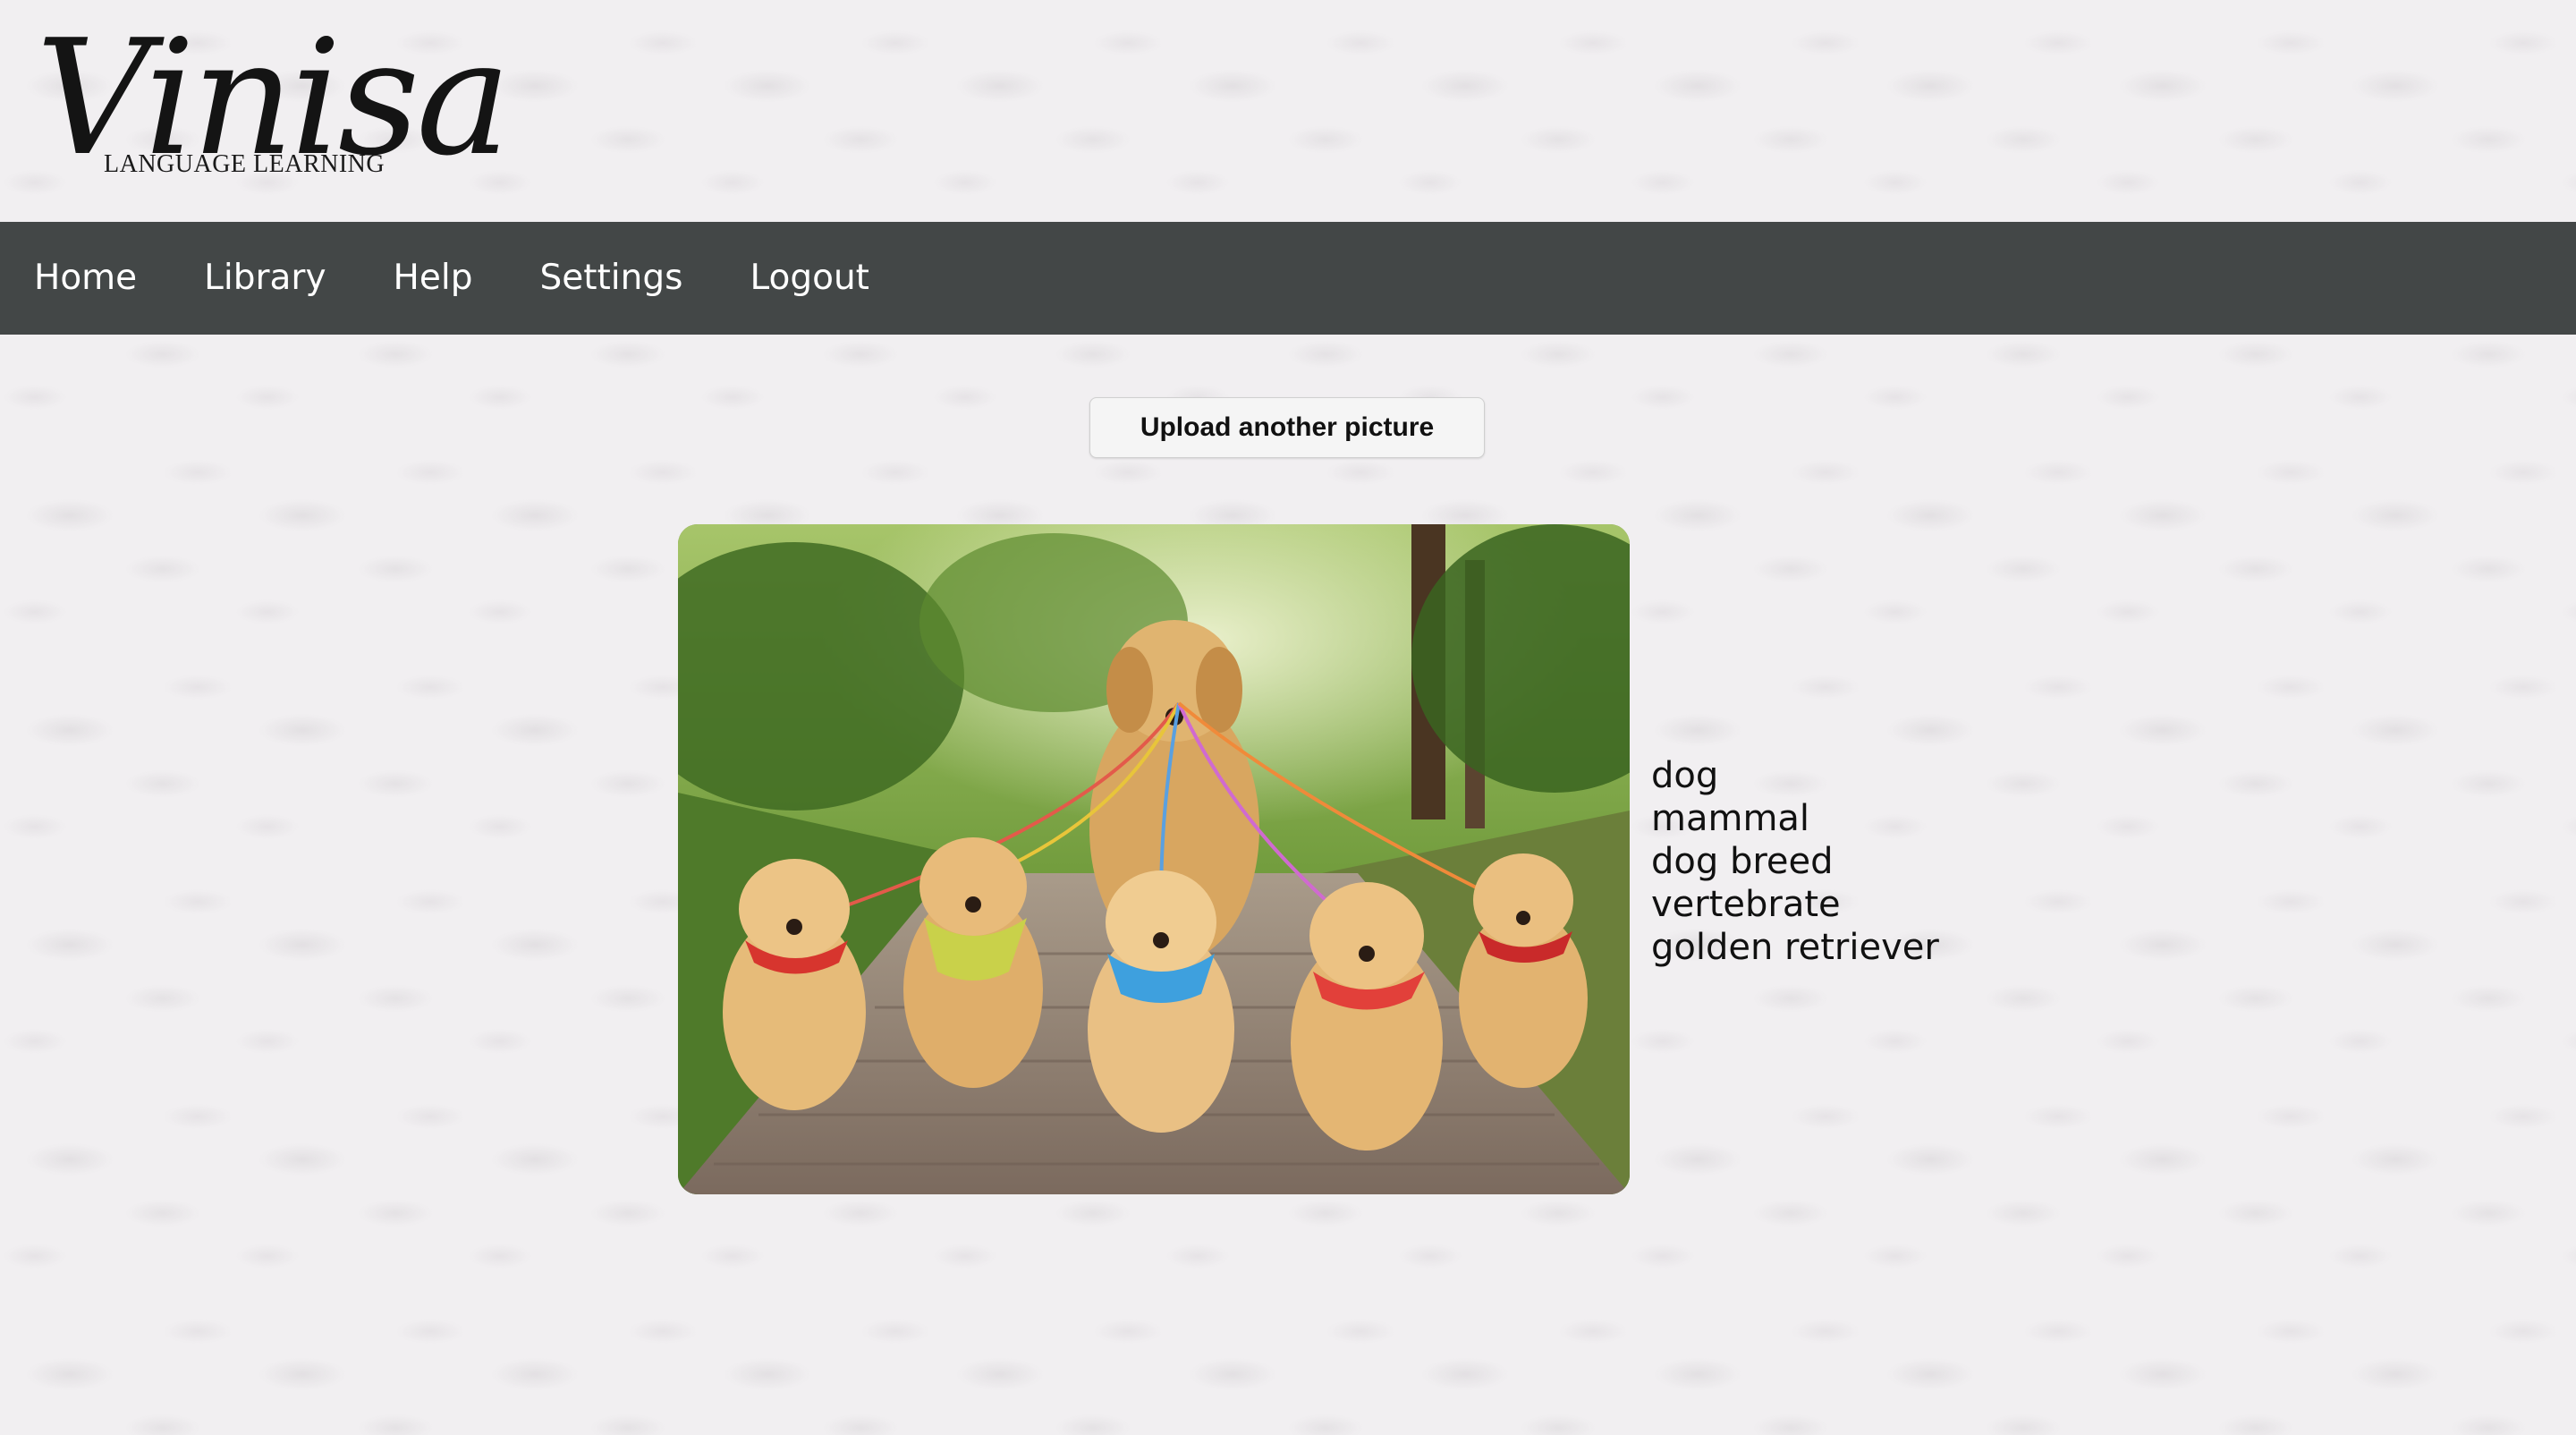 The height and width of the screenshot is (1435, 2576). Describe the element at coordinates (1685, 775) in the screenshot. I see `label-item: dog` at that location.